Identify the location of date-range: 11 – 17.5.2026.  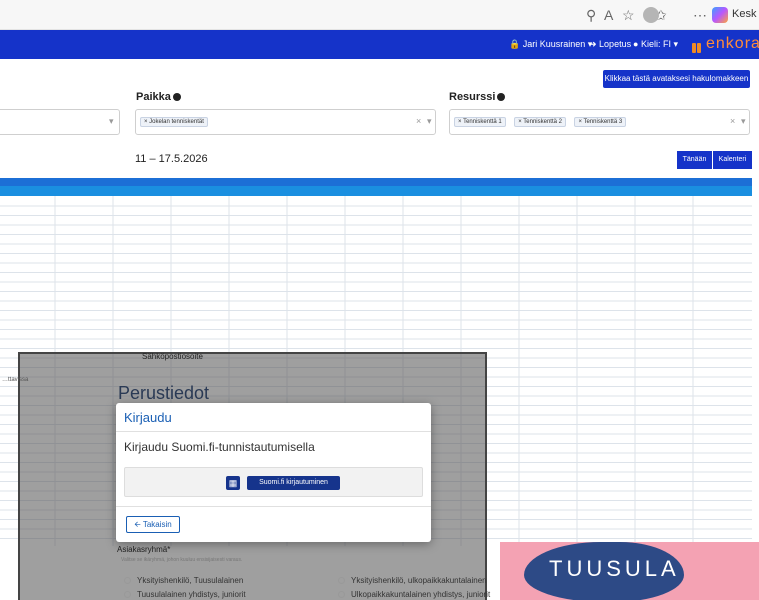
(171, 159).